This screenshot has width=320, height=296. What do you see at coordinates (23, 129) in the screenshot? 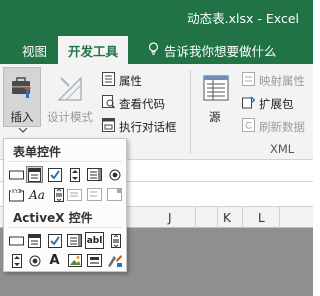
I see `chevron-down-icon` at bounding box center [23, 129].